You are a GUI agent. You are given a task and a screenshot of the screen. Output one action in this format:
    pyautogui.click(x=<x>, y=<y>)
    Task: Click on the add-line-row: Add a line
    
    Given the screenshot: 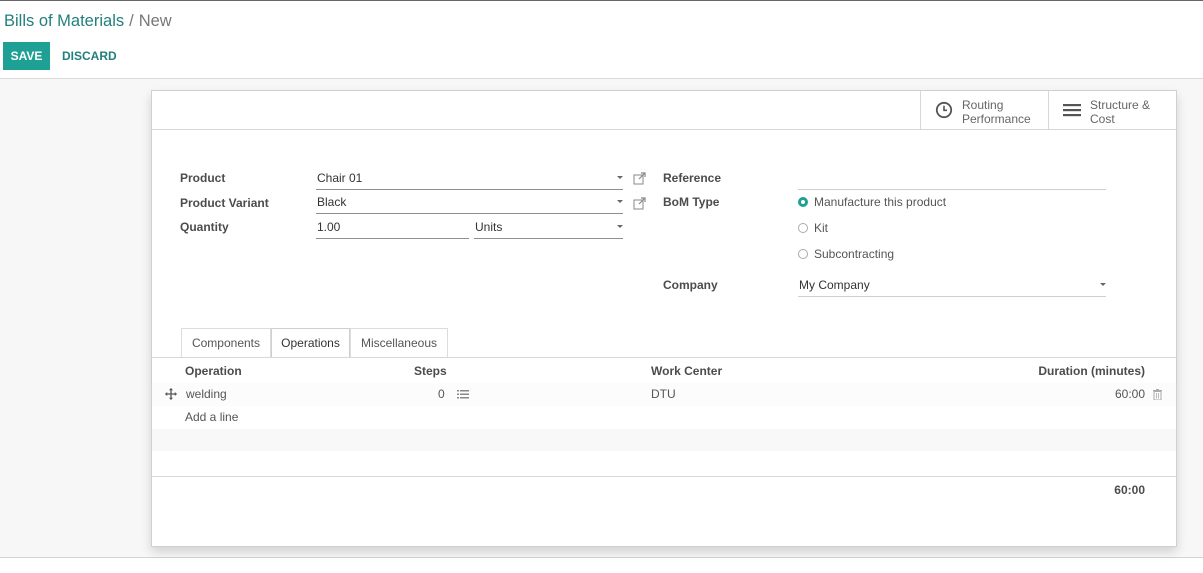 What is the action you would take?
    pyautogui.click(x=664, y=417)
    